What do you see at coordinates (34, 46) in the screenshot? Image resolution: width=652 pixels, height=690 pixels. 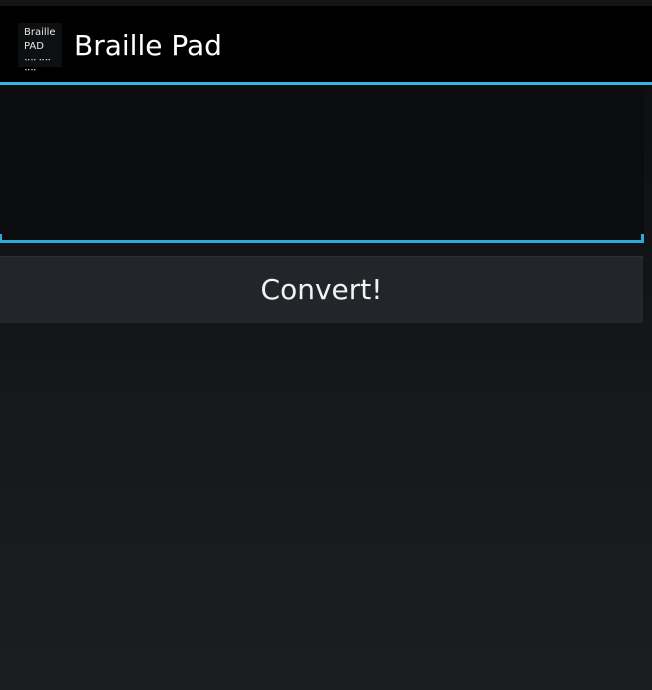 I see `app-icon-text-pad: PAD` at bounding box center [34, 46].